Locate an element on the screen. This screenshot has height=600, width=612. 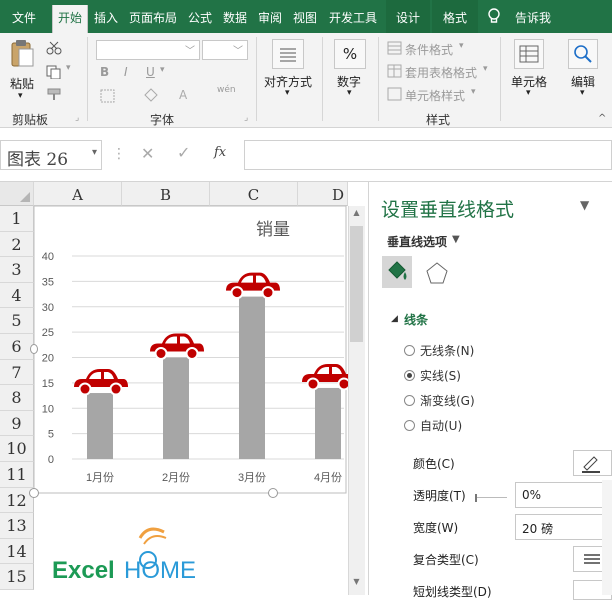
radio-automatic is located at coordinates (409, 425).